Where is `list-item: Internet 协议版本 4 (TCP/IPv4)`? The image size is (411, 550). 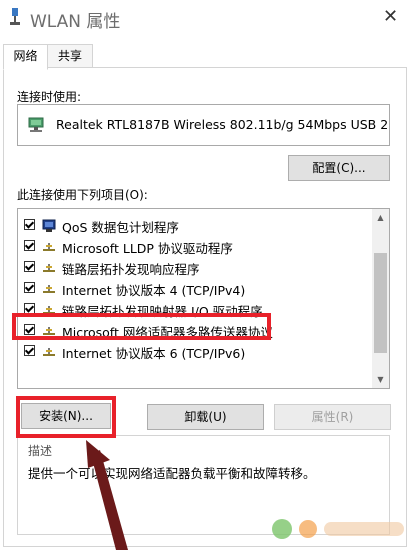 list-item: Internet 协议版本 4 (TCP/IPv4) is located at coordinates (199, 289).